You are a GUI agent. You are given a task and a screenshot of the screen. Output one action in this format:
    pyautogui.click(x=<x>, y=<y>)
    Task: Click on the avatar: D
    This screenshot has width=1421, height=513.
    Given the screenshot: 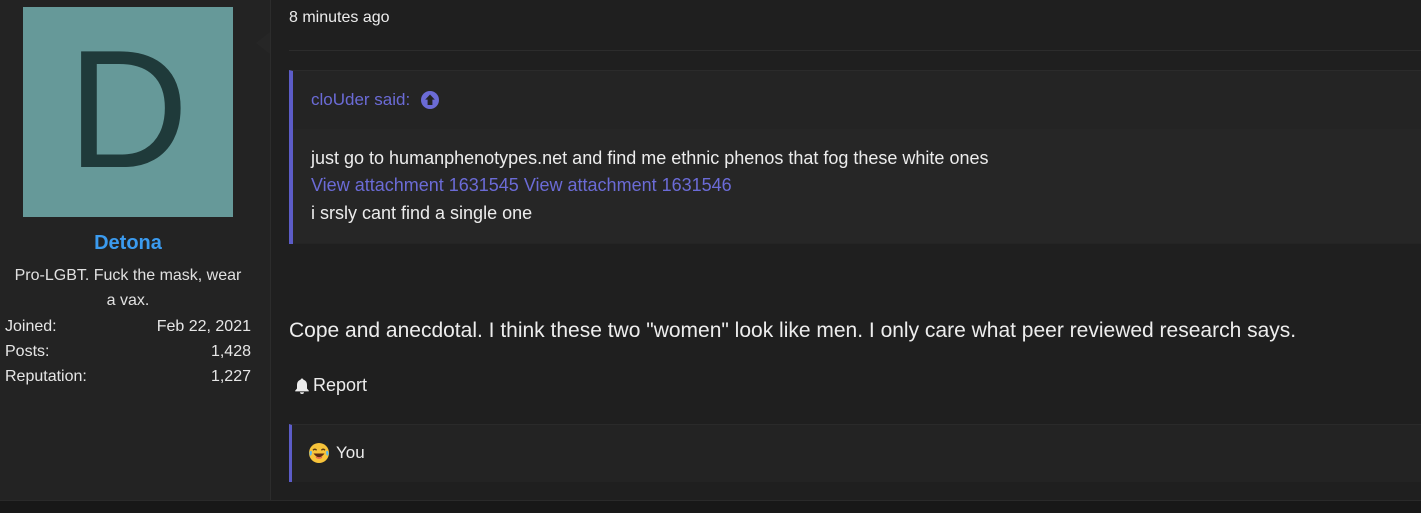 What is the action you would take?
    pyautogui.click(x=128, y=112)
    